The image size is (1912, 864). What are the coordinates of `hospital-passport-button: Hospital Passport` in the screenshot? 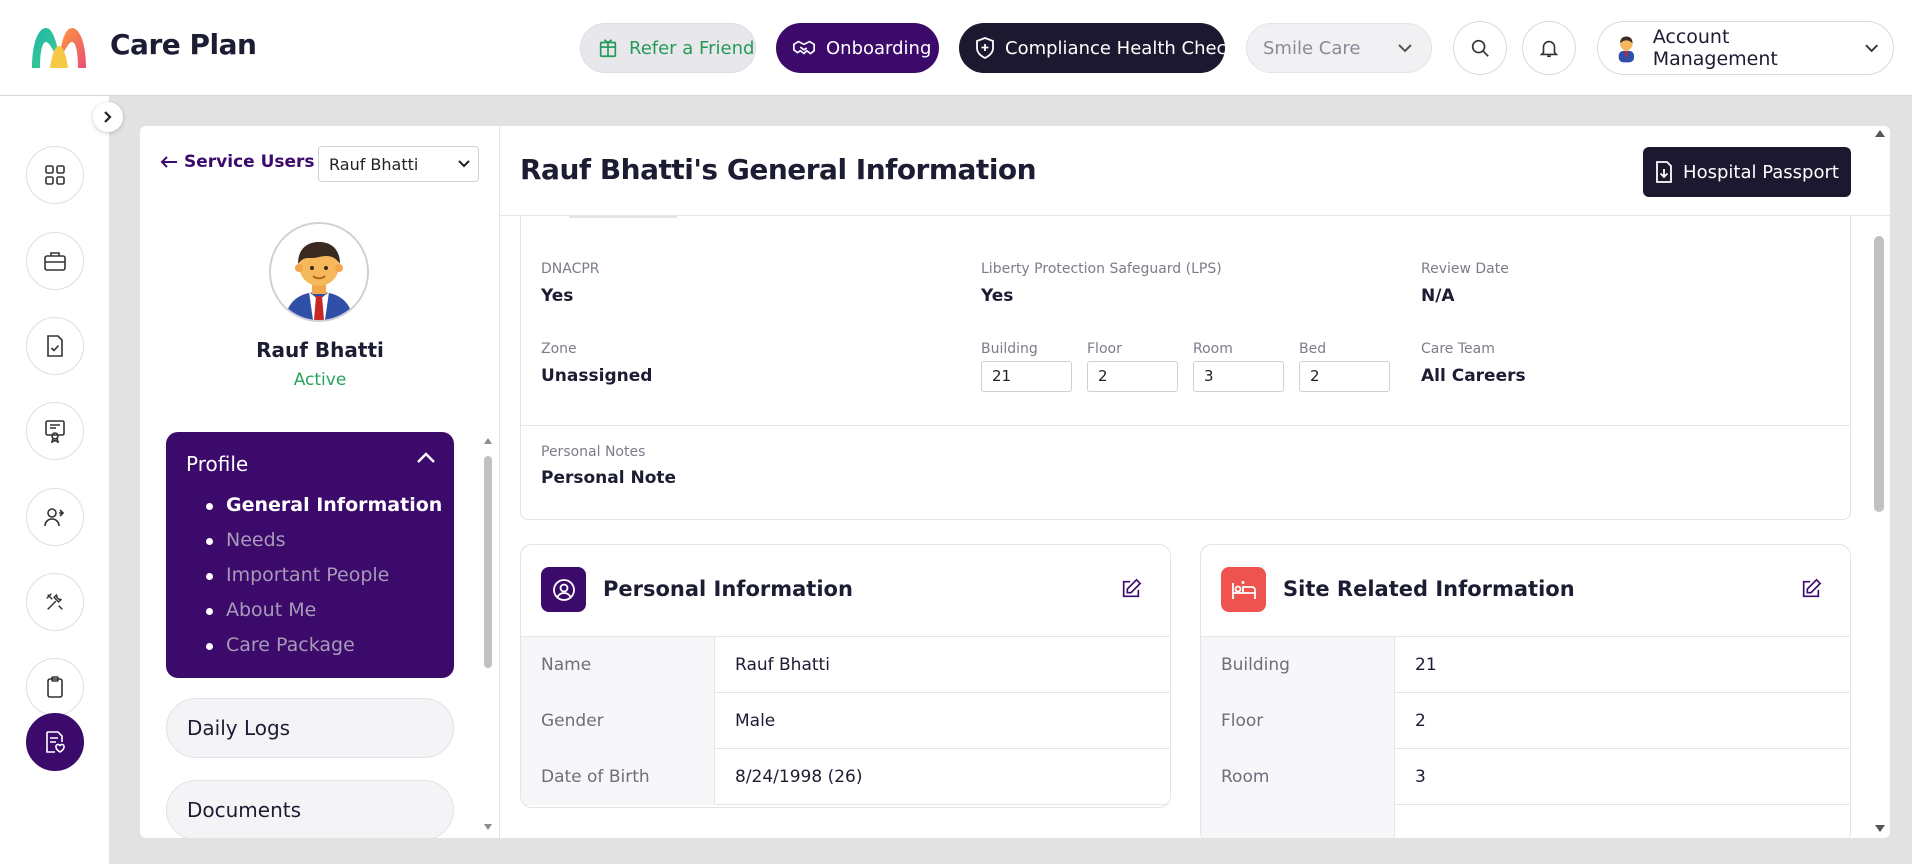 It's located at (1747, 172).